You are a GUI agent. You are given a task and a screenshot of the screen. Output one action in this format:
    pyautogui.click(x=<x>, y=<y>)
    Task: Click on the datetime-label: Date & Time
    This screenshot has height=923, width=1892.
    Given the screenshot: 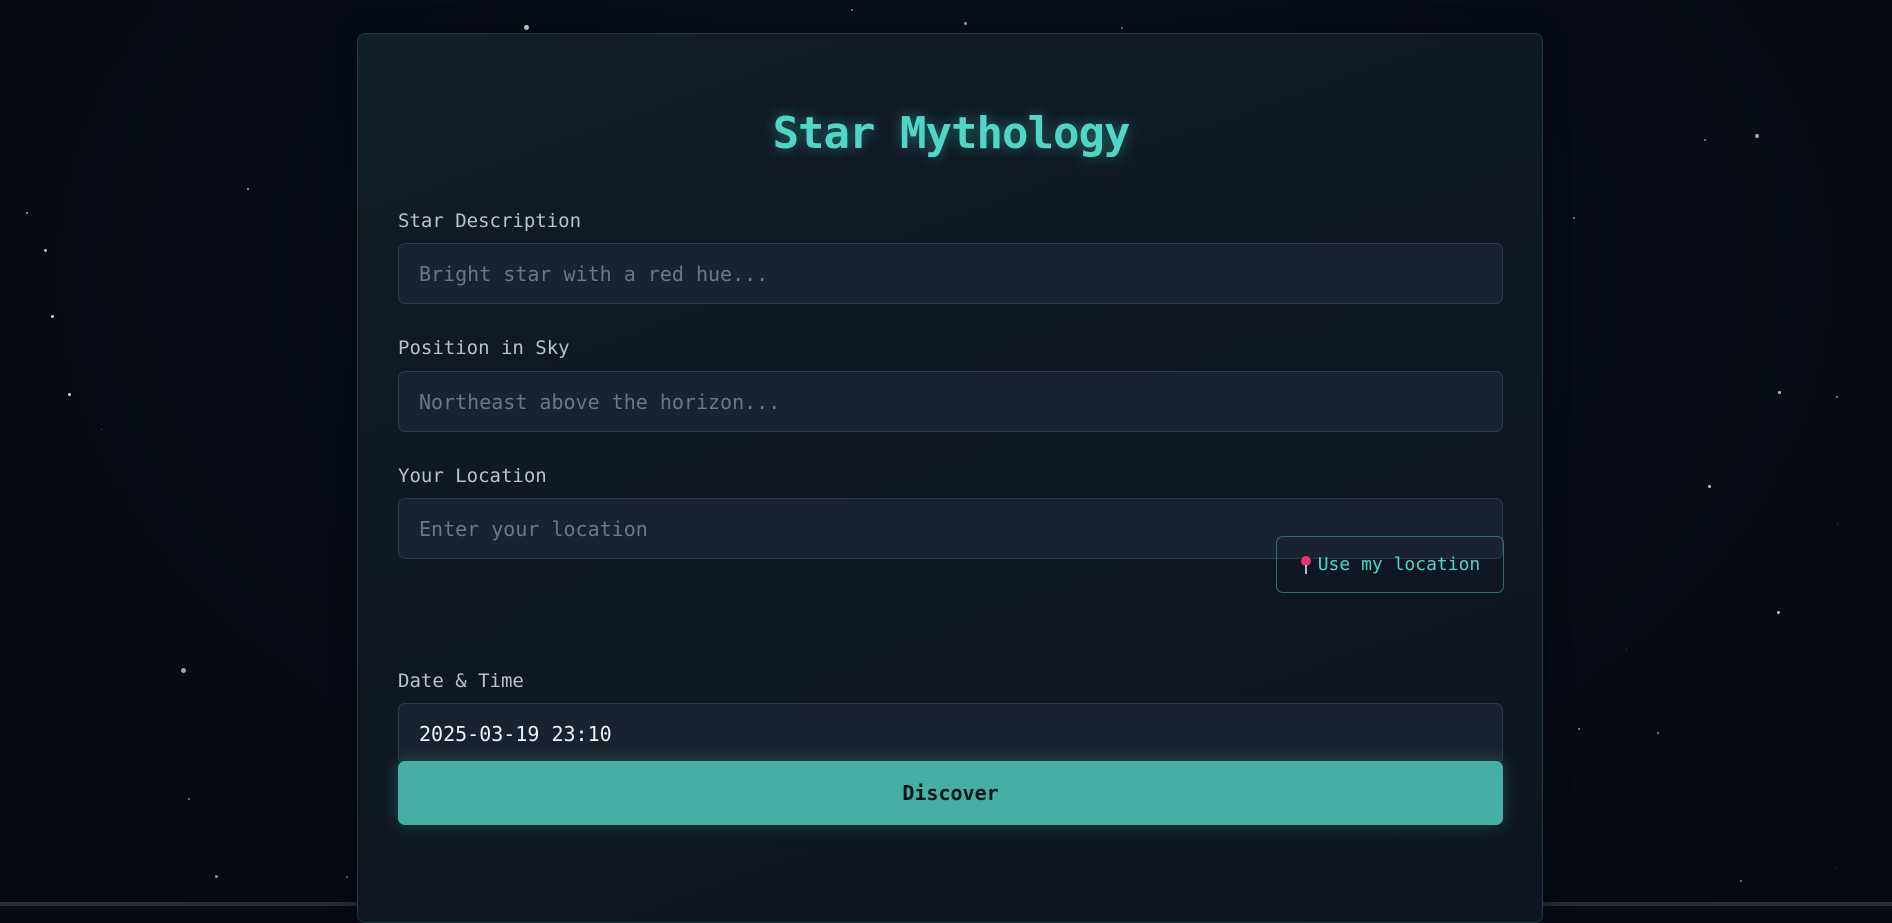 What is the action you would take?
    pyautogui.click(x=461, y=681)
    